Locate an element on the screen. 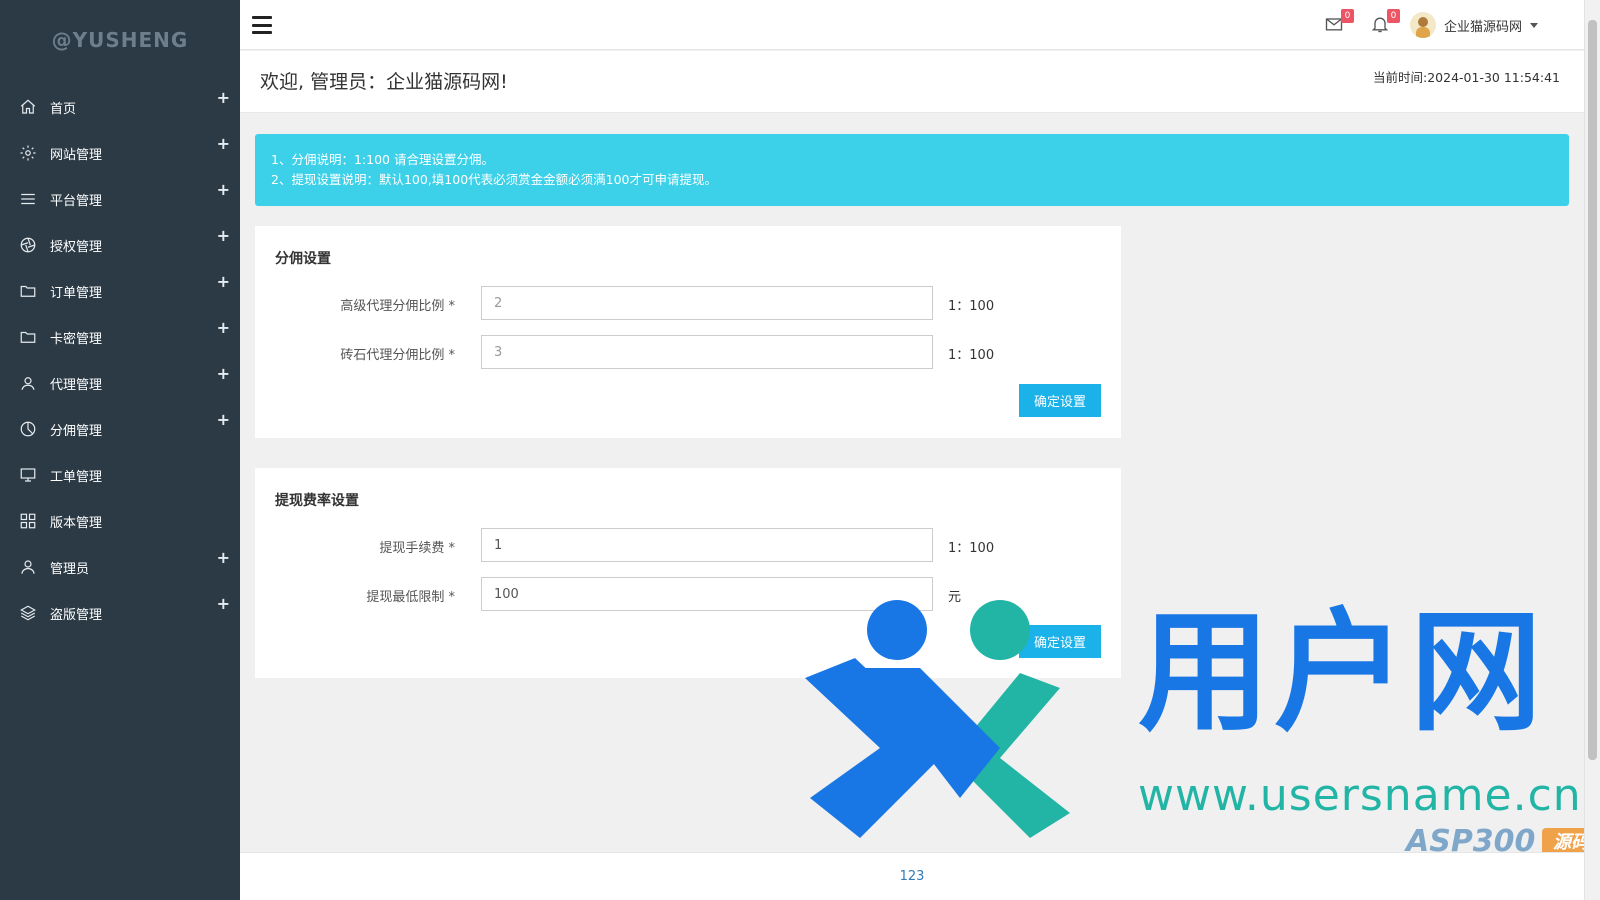 The image size is (1600, 900). withdraw-fee-label: 提现手续费 * is located at coordinates (417, 548).